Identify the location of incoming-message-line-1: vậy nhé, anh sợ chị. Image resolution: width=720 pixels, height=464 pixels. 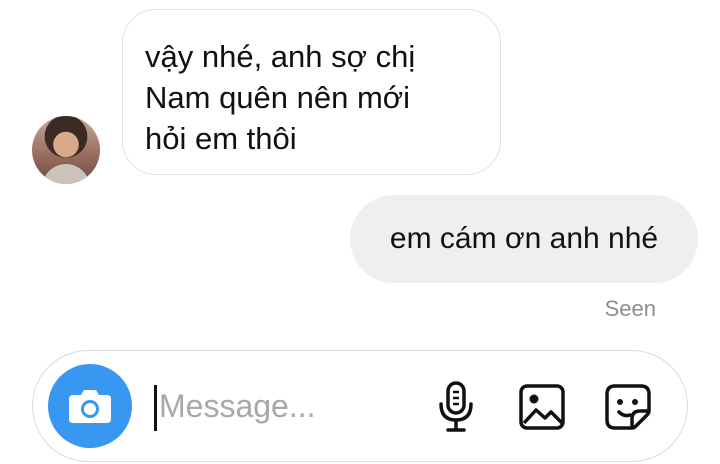
(280, 56).